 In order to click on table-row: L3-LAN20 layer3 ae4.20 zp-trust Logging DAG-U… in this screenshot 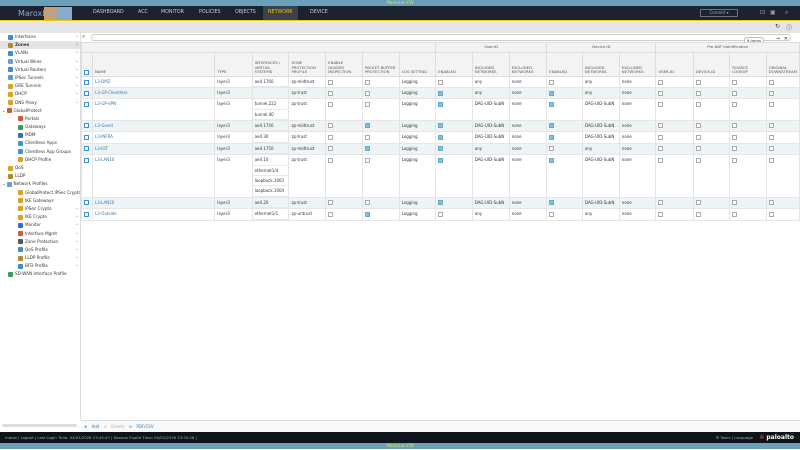, I will do `click(440, 203)`.